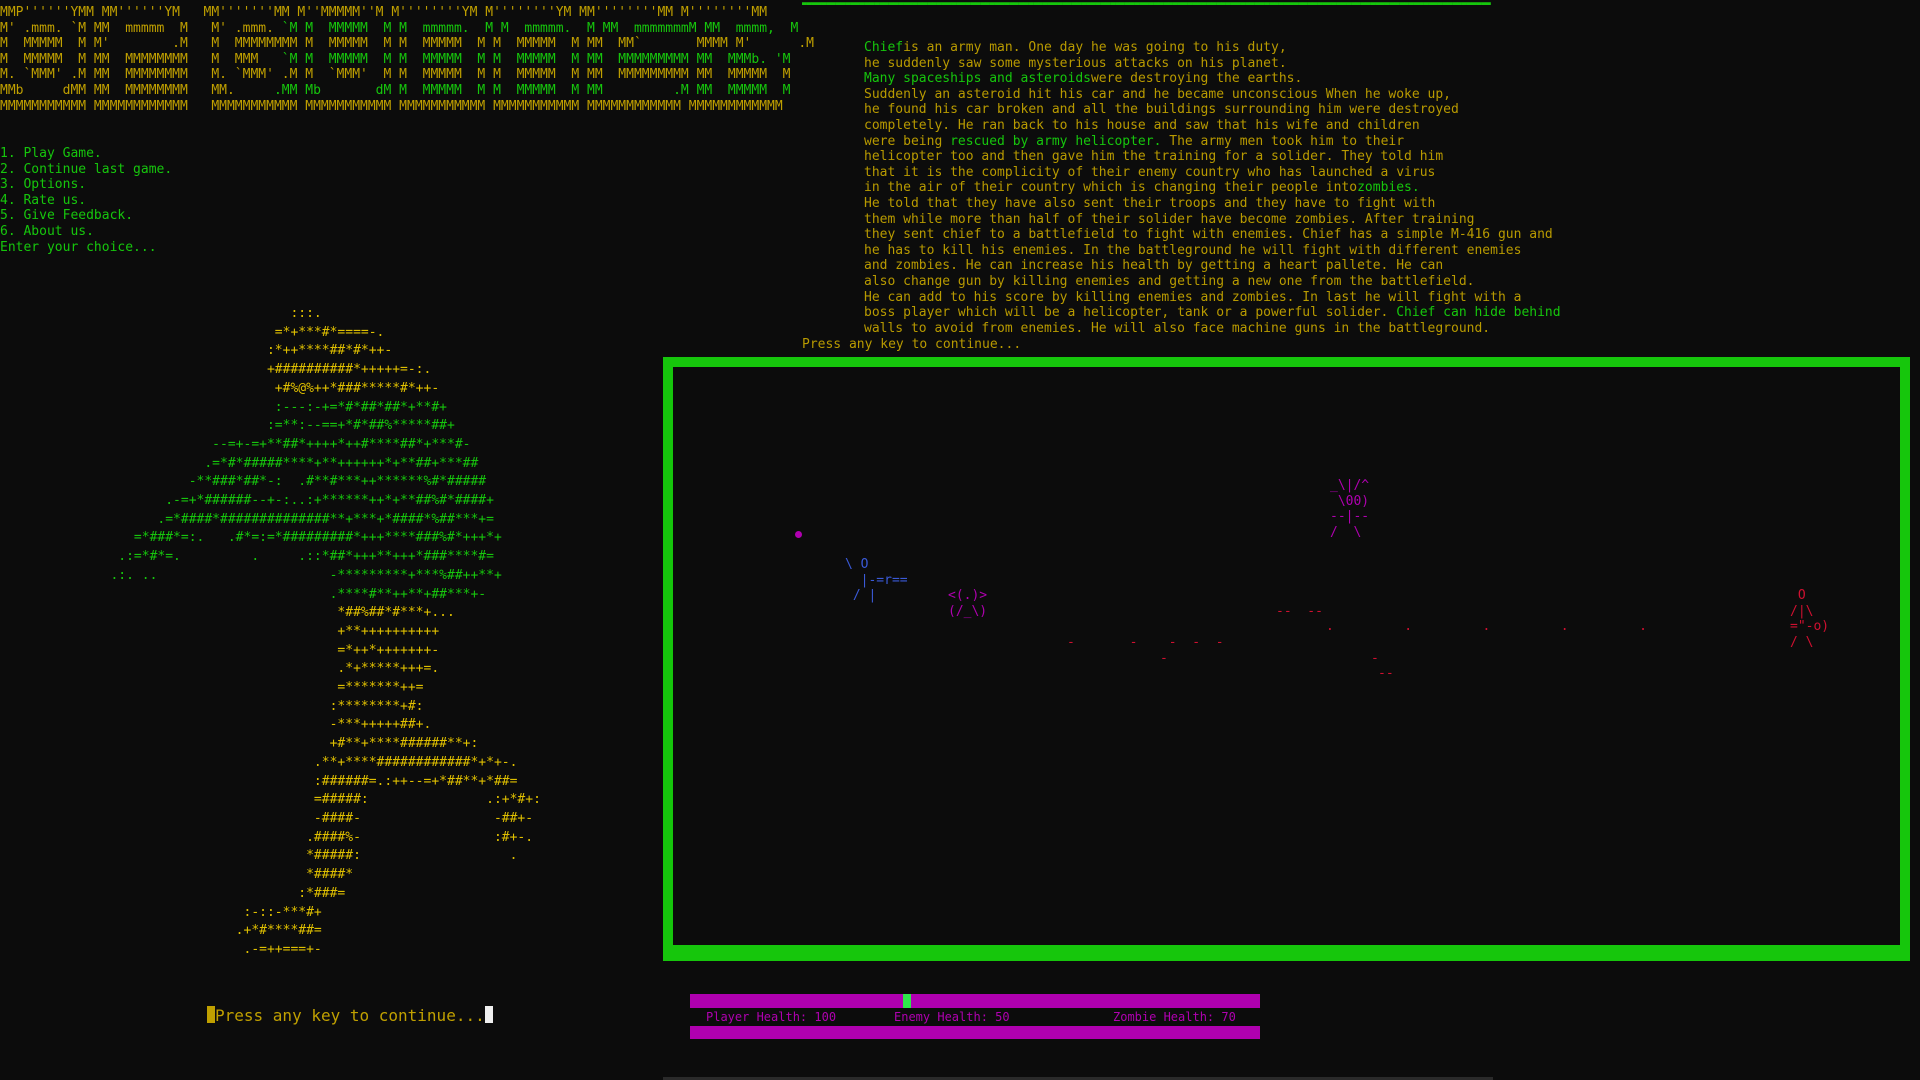 The image size is (1920, 1080). I want to click on debris-4: . . . . ., so click(1486, 626).